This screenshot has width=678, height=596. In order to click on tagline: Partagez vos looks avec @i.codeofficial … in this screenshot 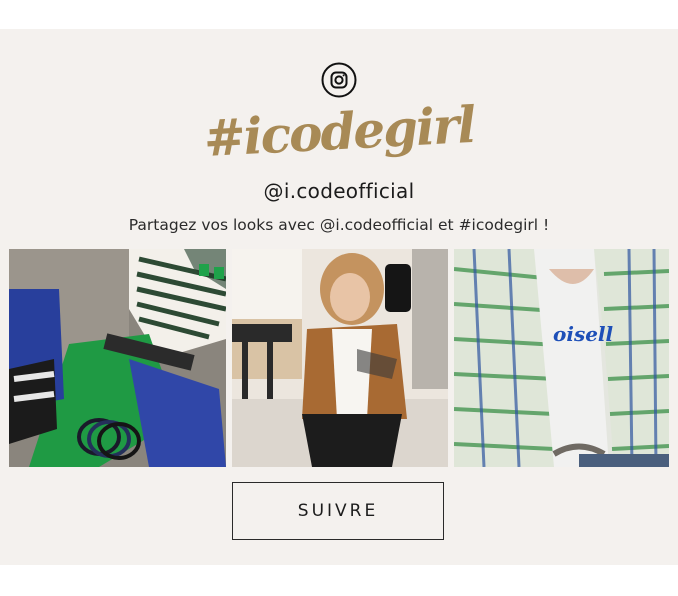, I will do `click(339, 225)`.